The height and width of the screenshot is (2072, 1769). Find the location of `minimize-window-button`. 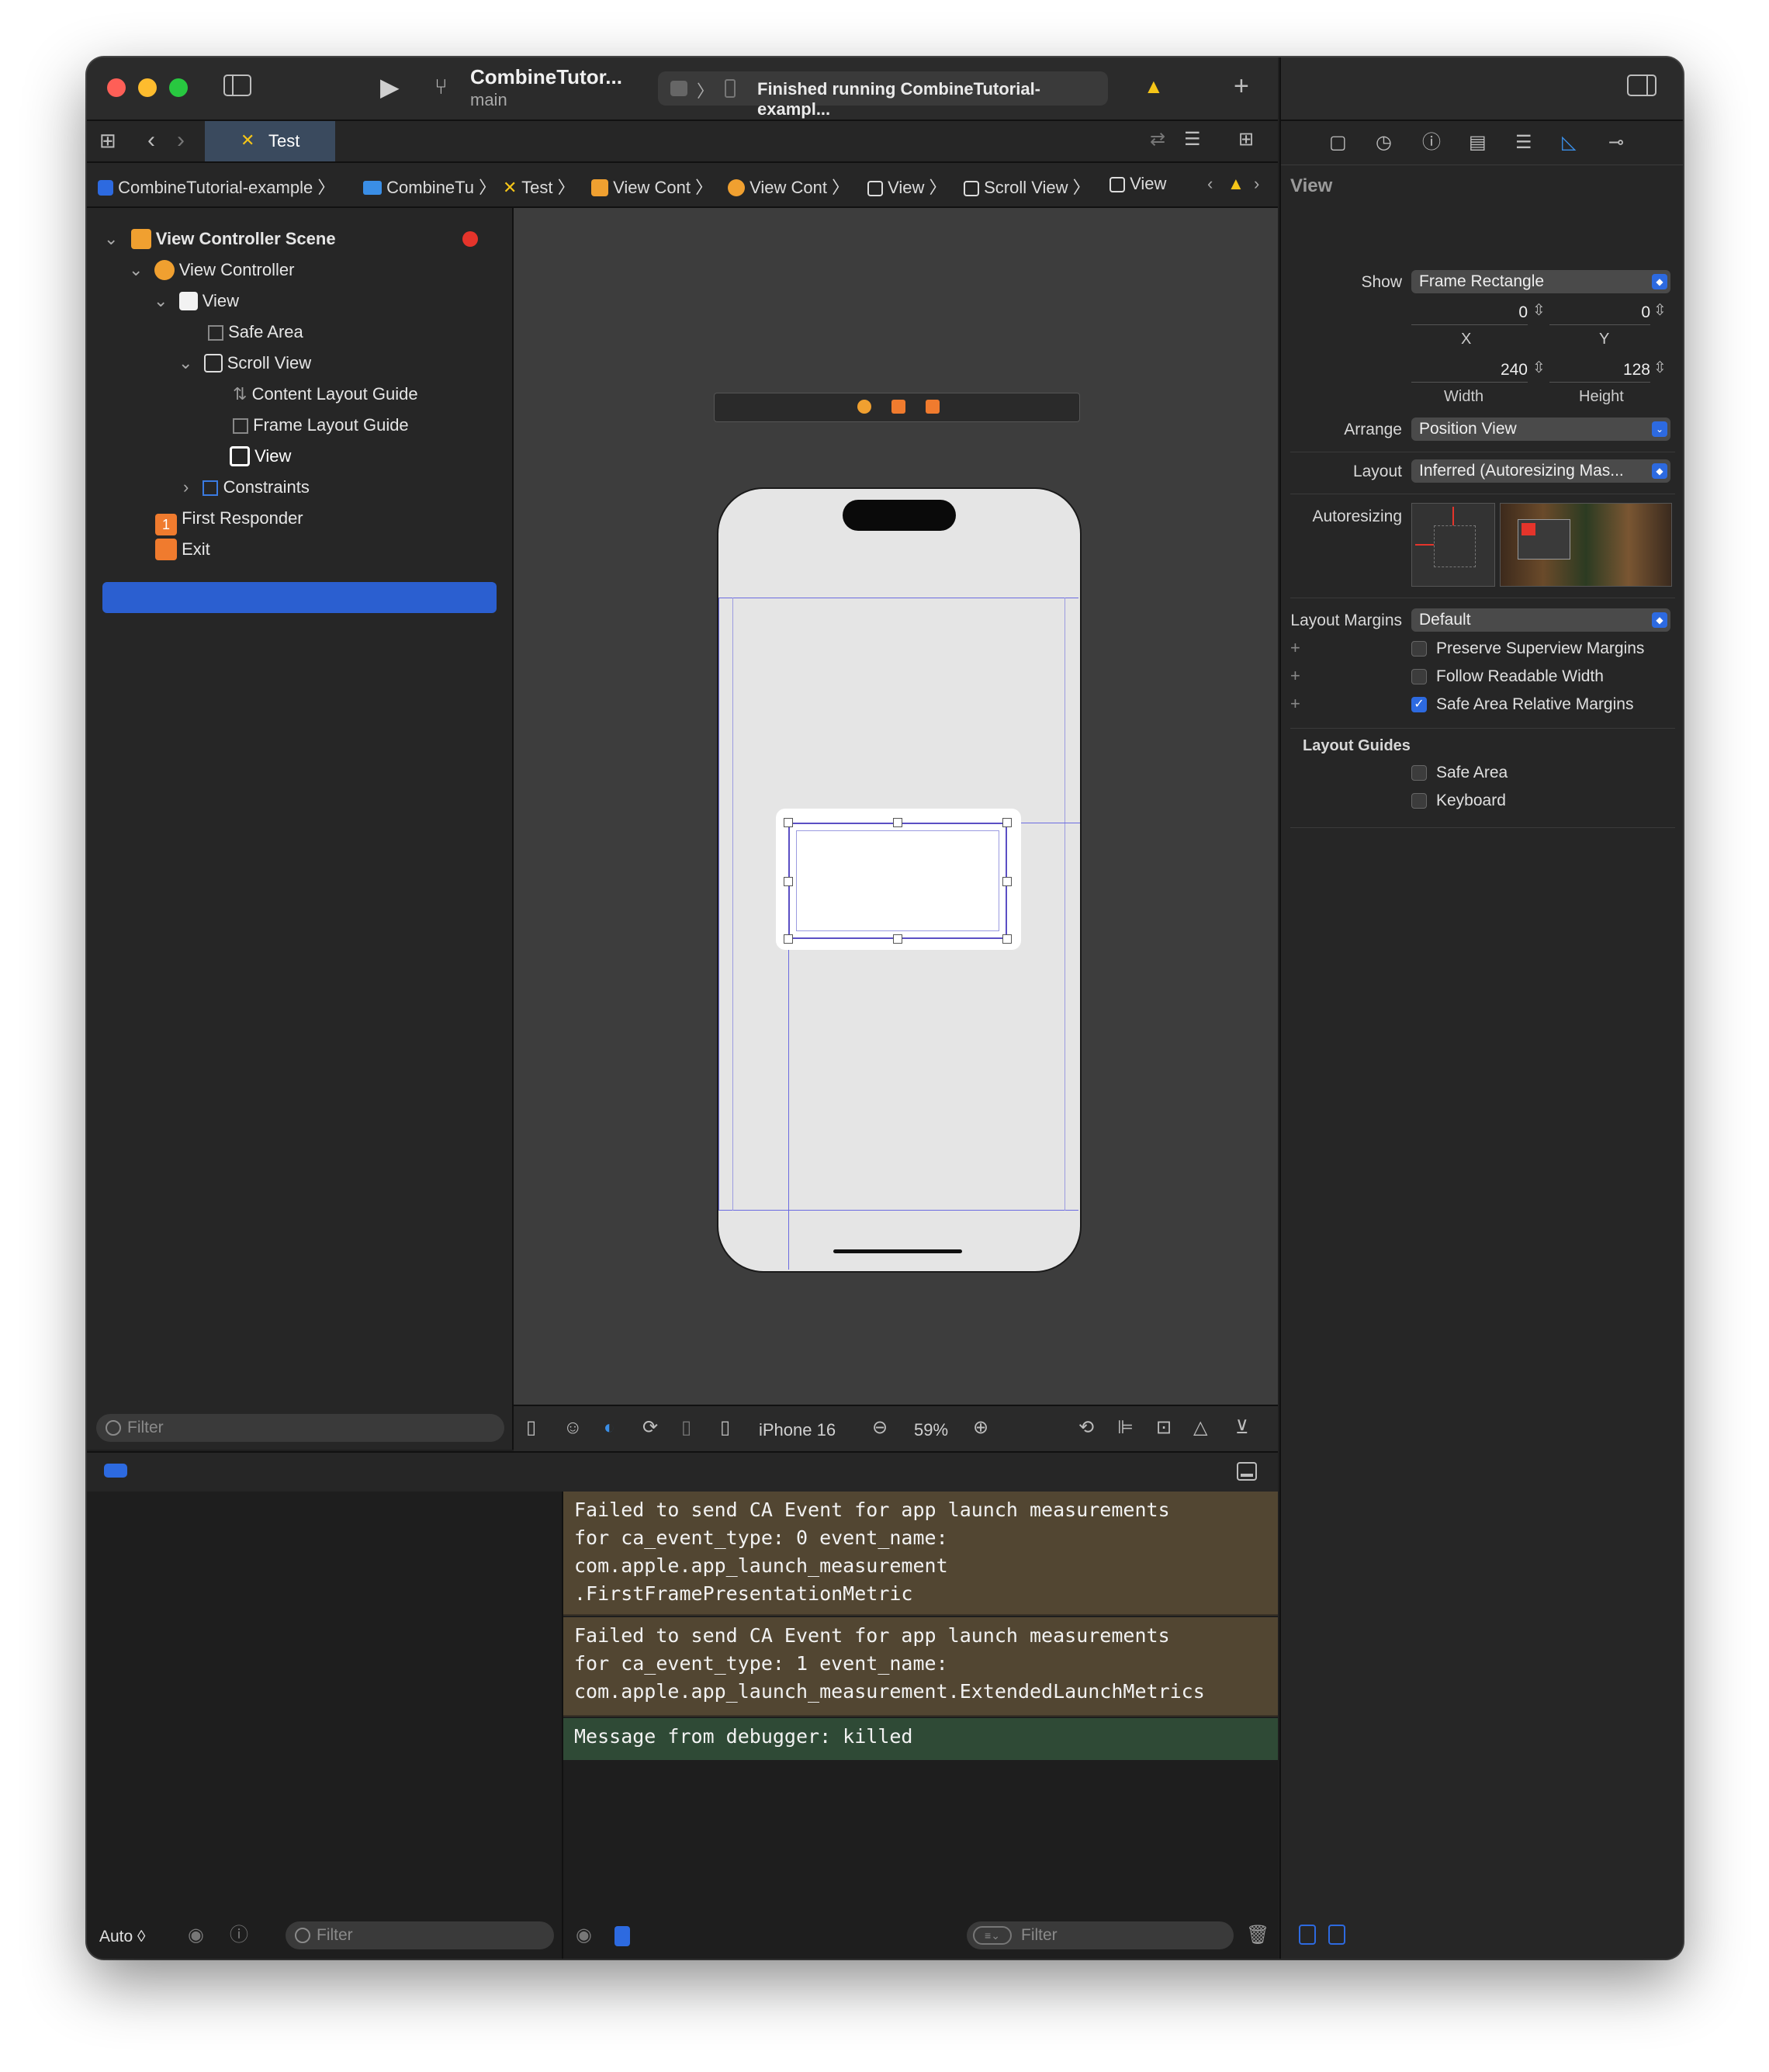

minimize-window-button is located at coordinates (148, 87).